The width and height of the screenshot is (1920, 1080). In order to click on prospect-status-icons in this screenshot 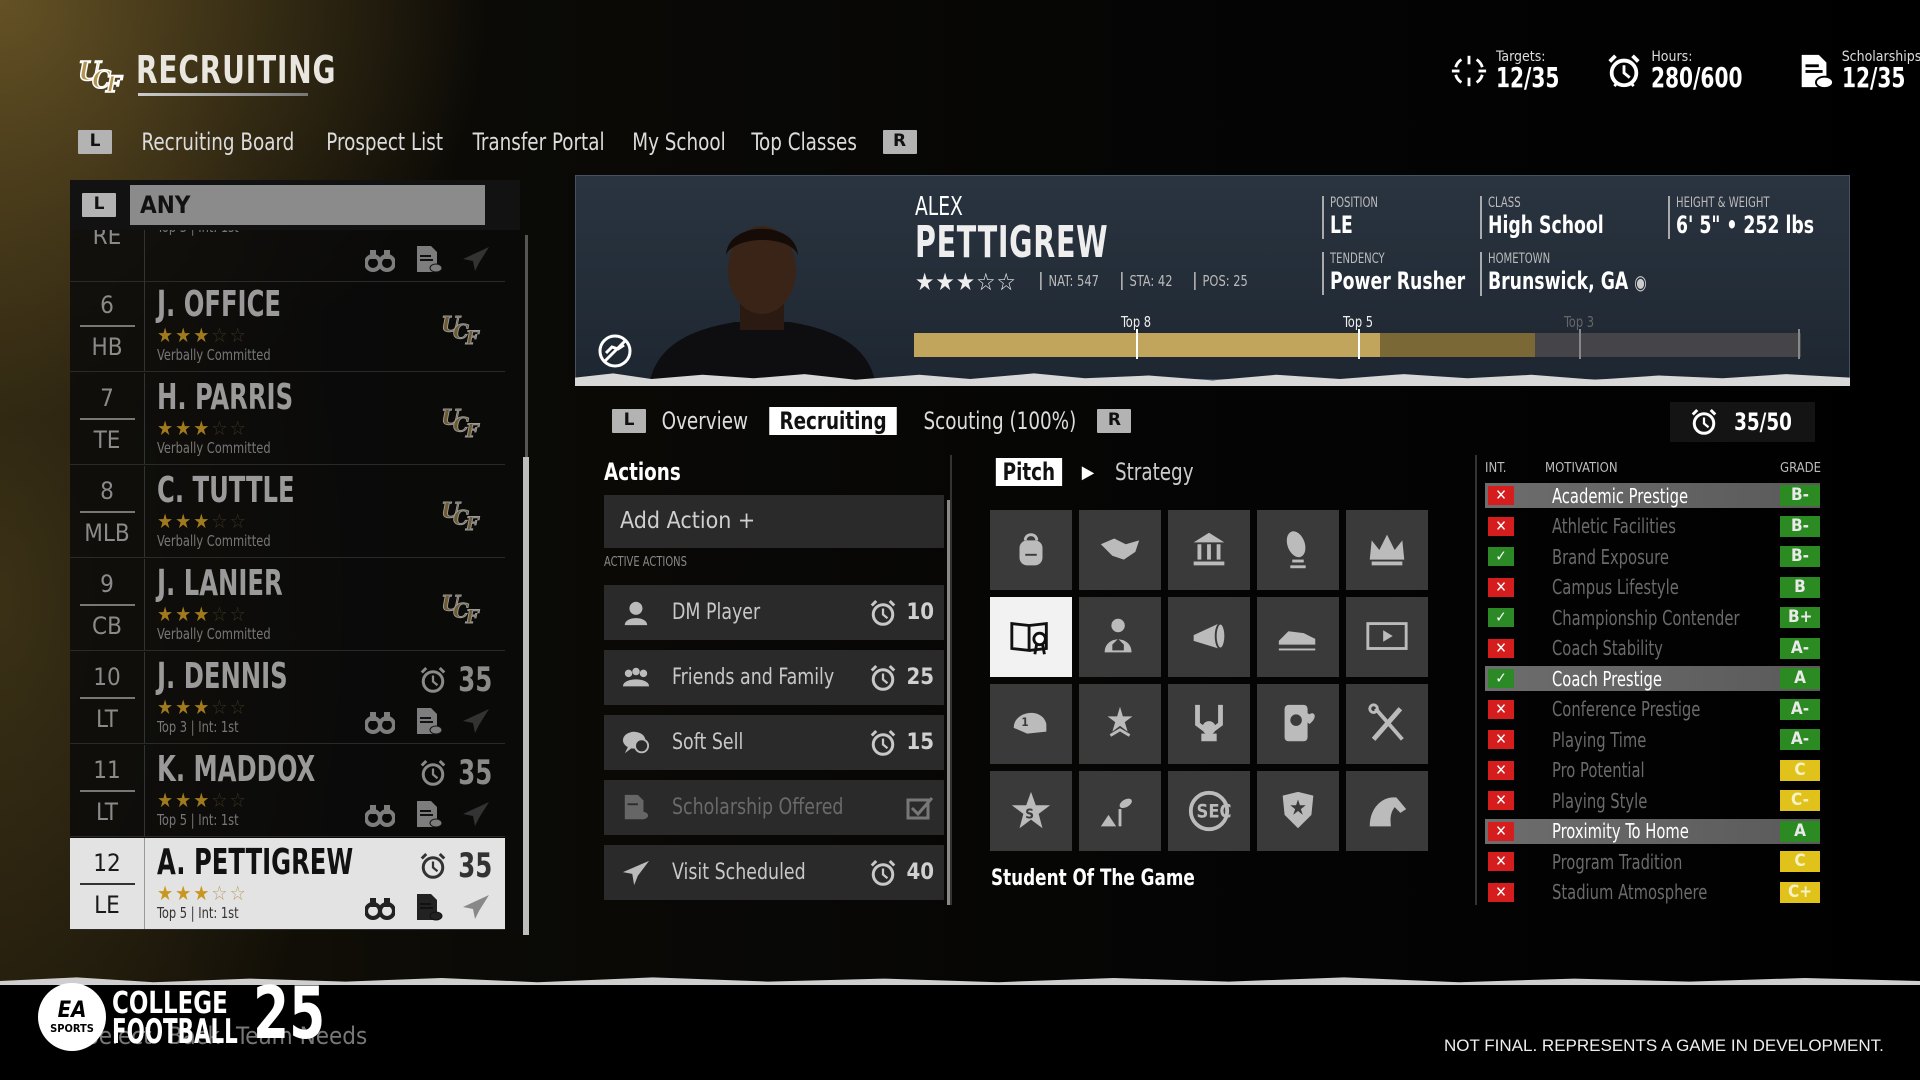, I will do `click(428, 814)`.